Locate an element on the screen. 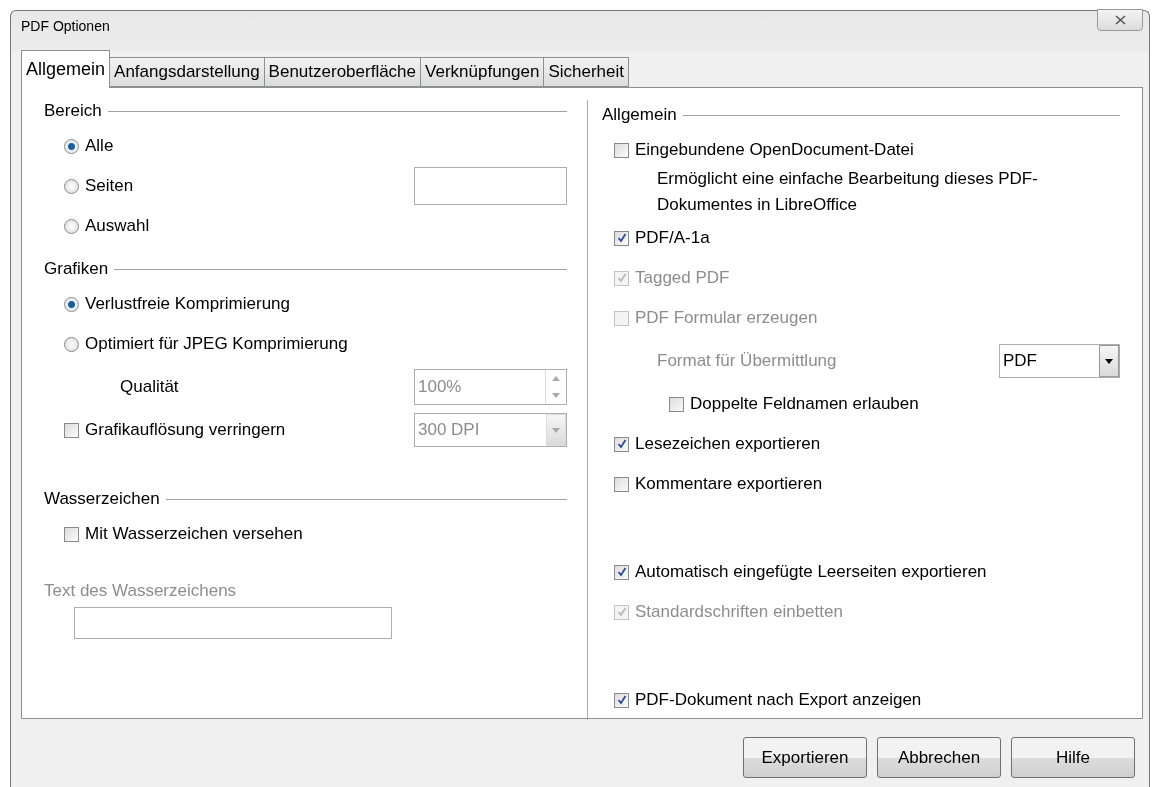  checkbox-label: Automatisch eingefügte Leerseiten exportieren is located at coordinates (811, 572).